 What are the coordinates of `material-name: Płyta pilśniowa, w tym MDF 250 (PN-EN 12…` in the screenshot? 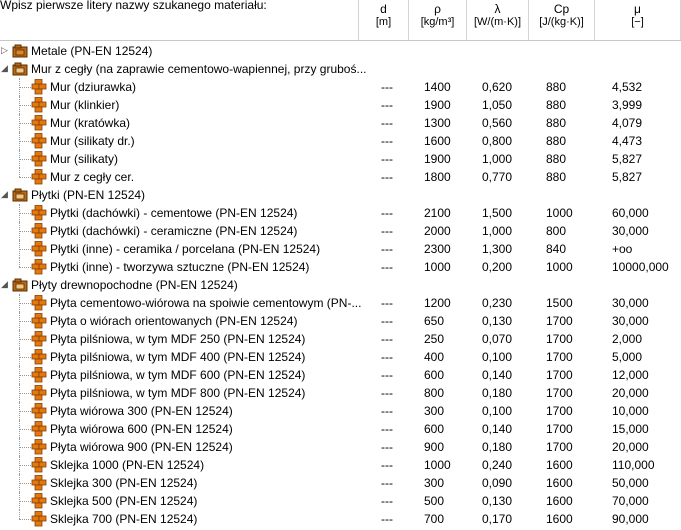 It's located at (178, 339).